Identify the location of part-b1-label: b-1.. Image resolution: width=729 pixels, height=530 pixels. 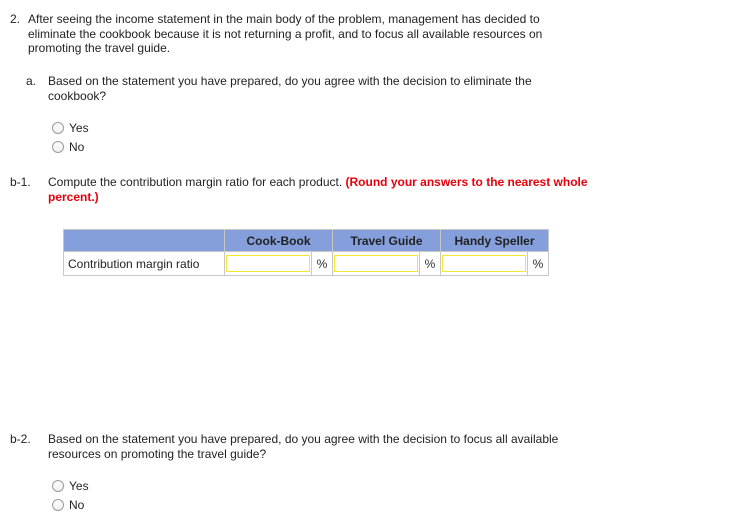
(20, 182).